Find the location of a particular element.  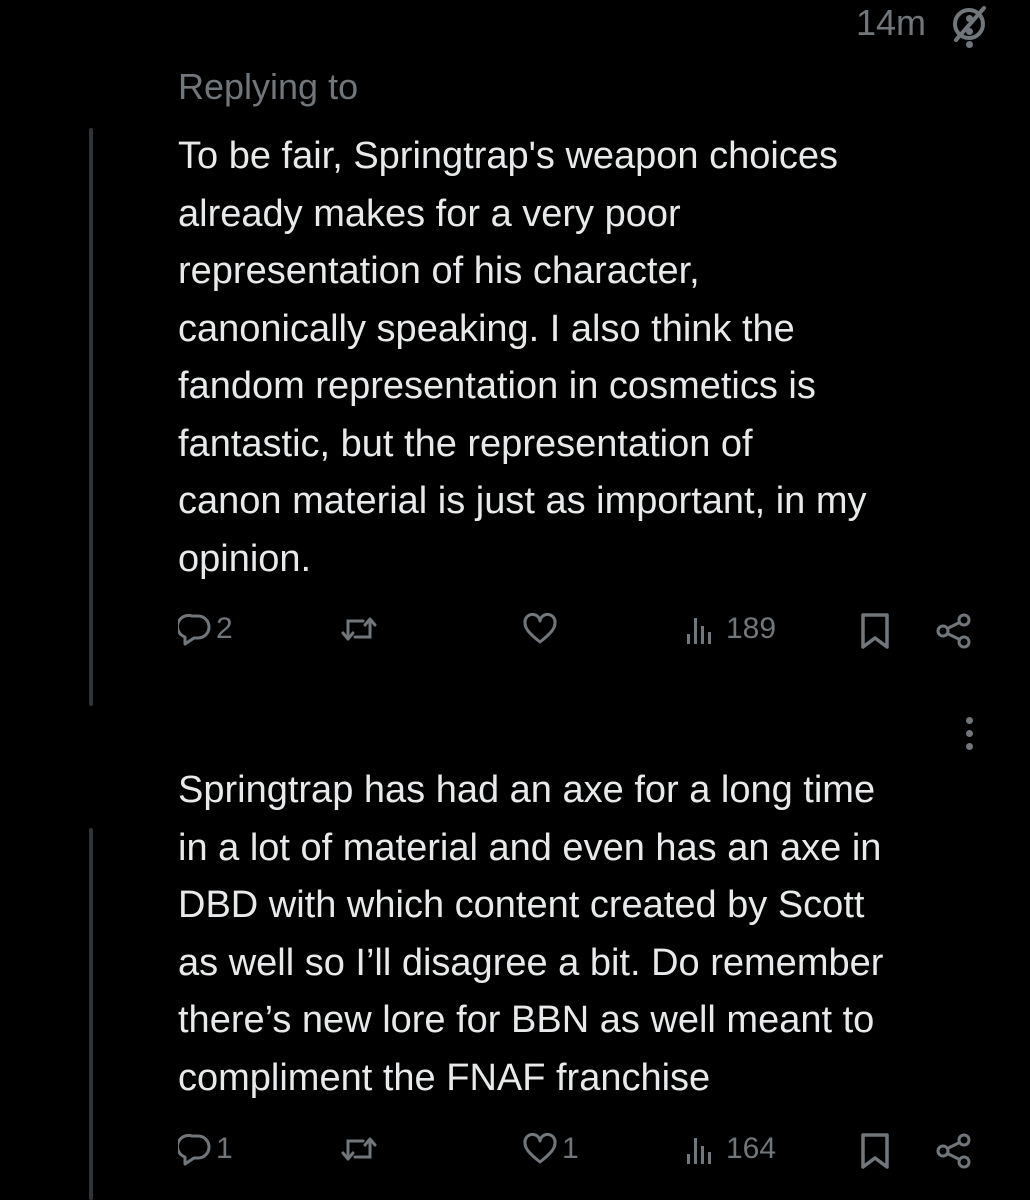

like-button is located at coordinates (542, 629).